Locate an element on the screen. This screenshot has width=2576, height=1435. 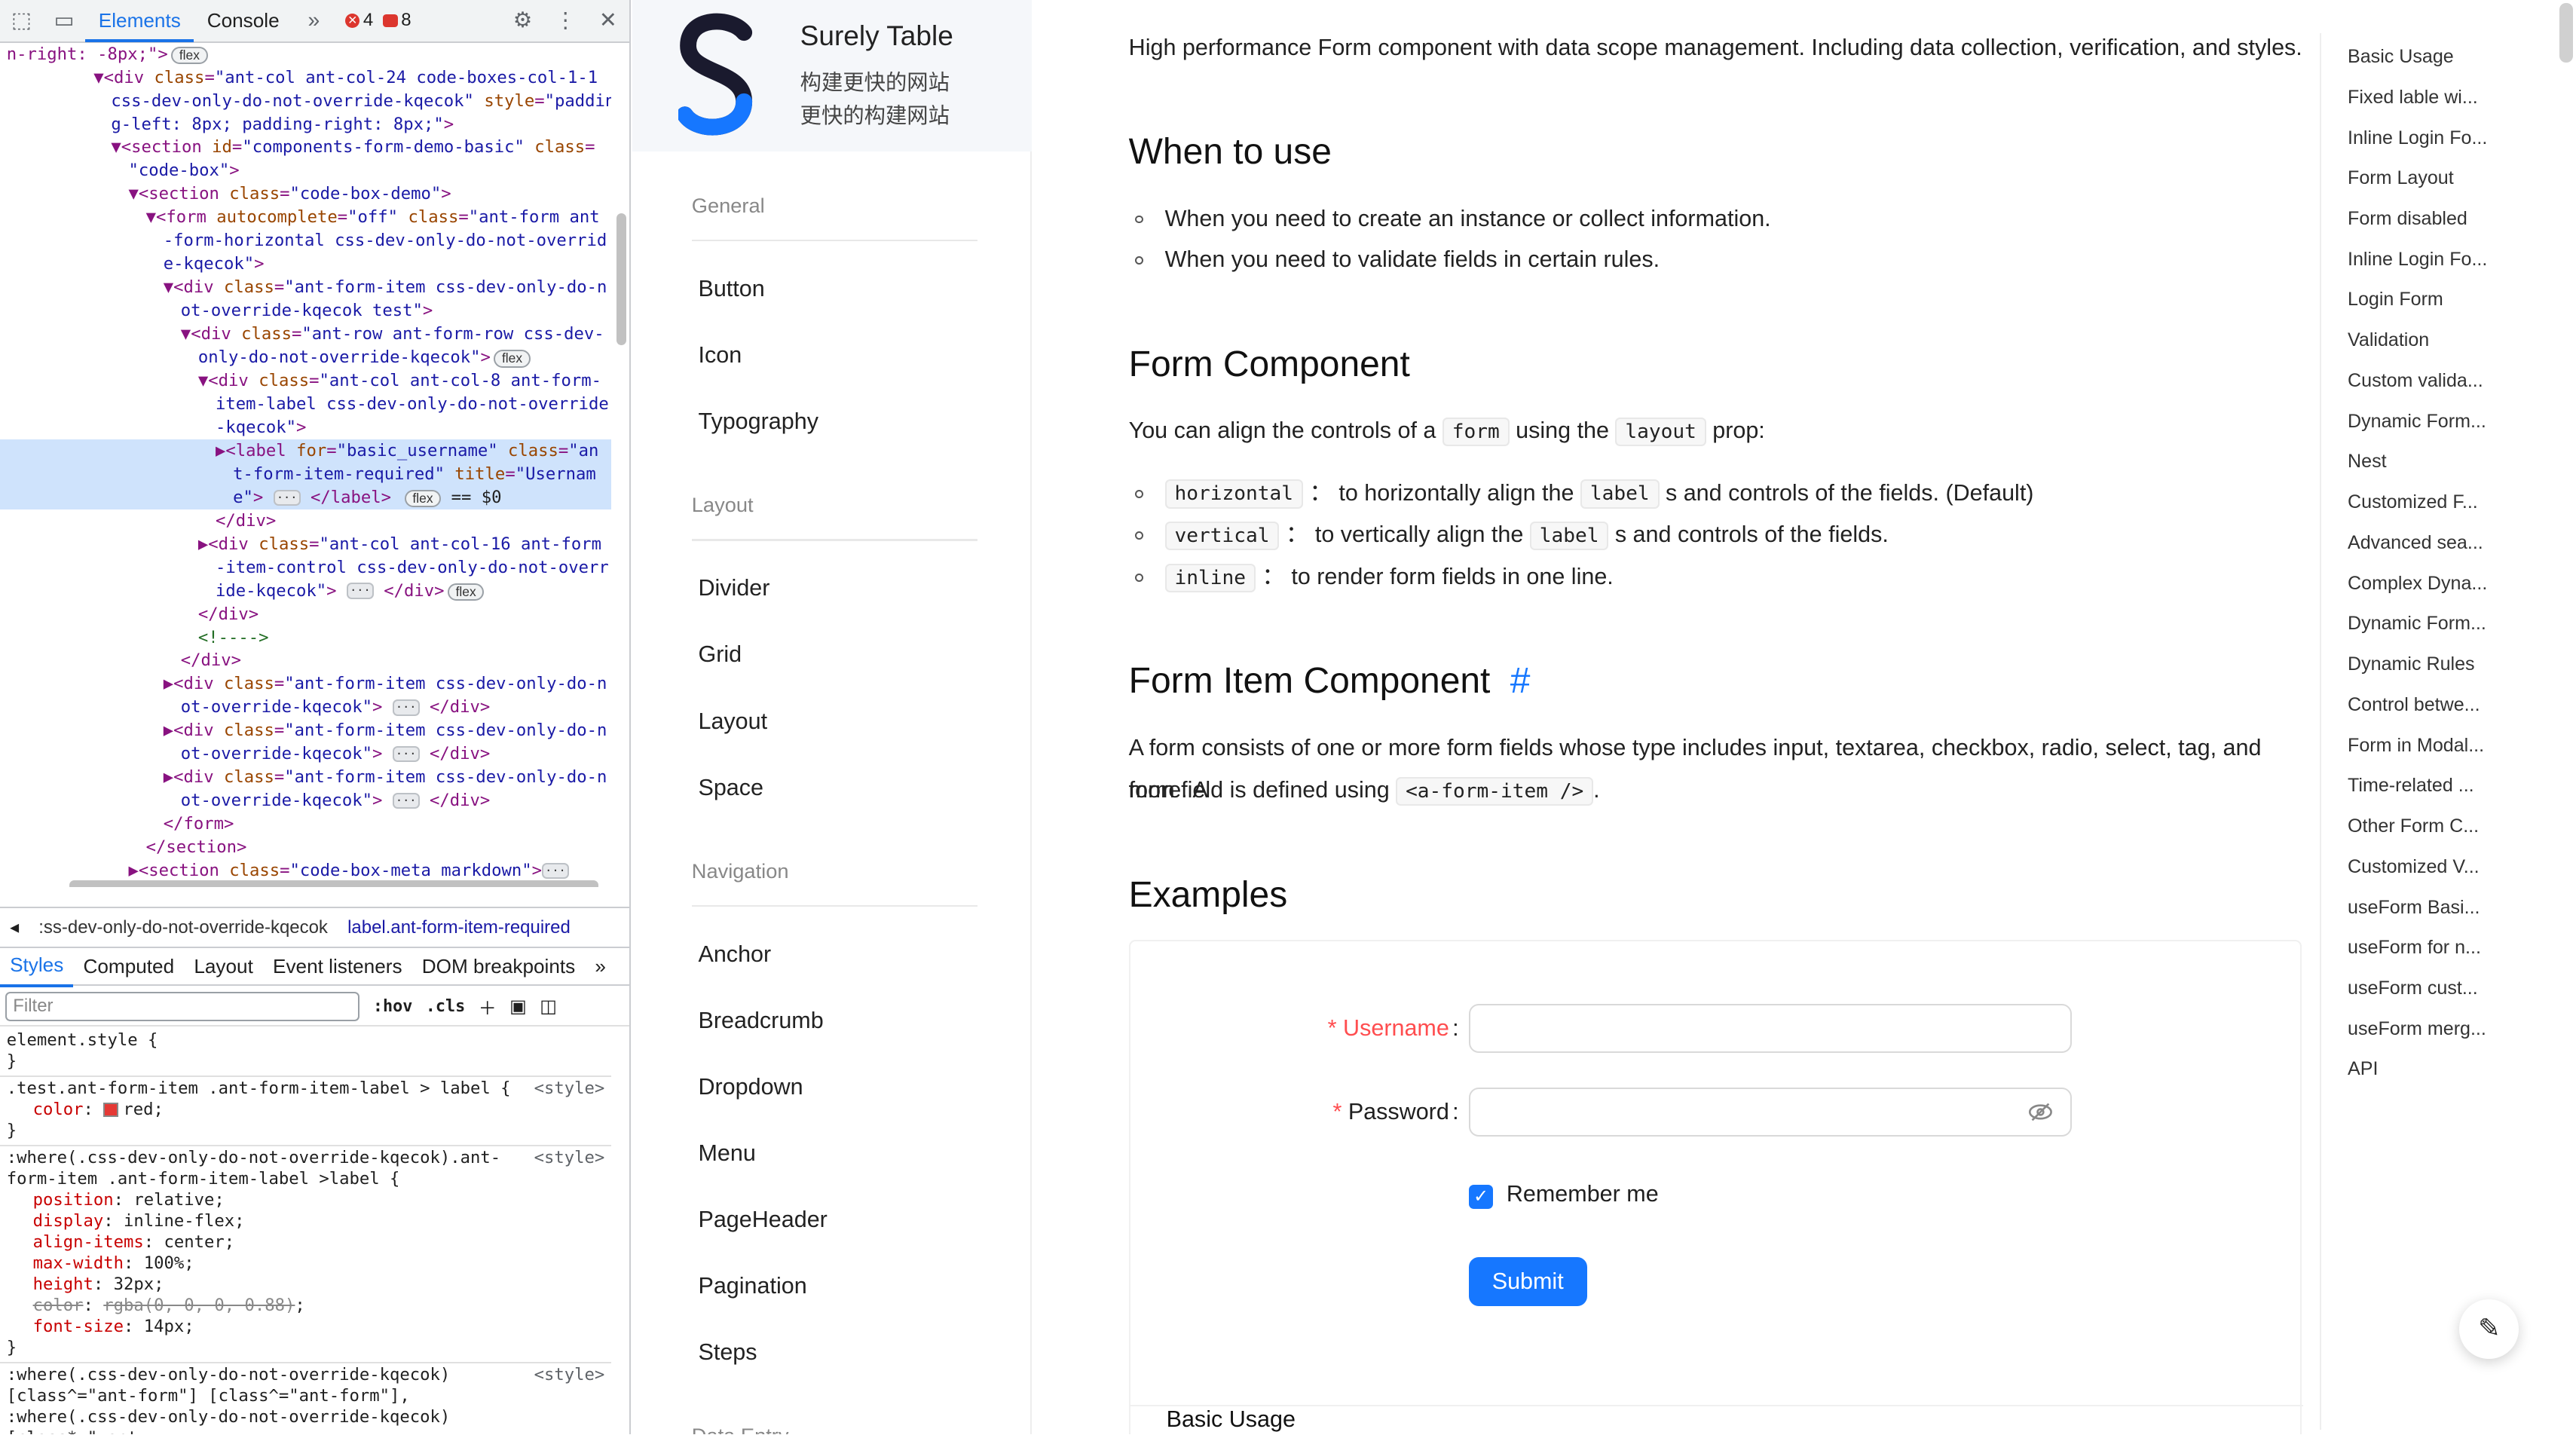
sidebar-item-button: Button is located at coordinates (731, 289).